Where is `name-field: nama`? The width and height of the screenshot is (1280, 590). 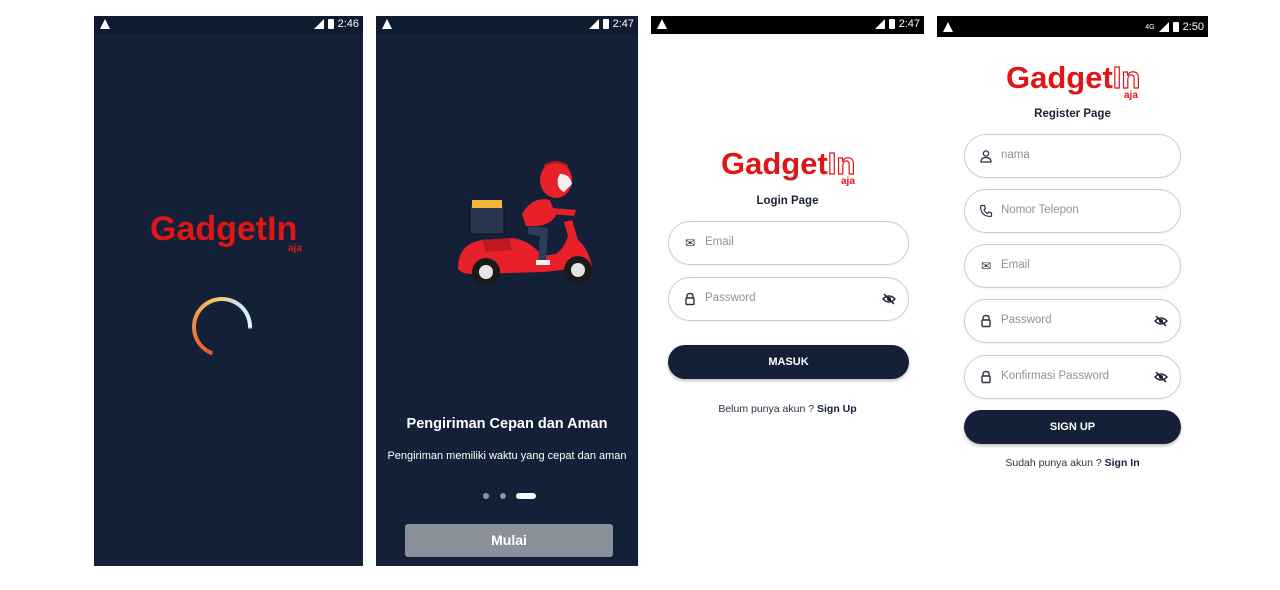 name-field: nama is located at coordinates (1072, 156).